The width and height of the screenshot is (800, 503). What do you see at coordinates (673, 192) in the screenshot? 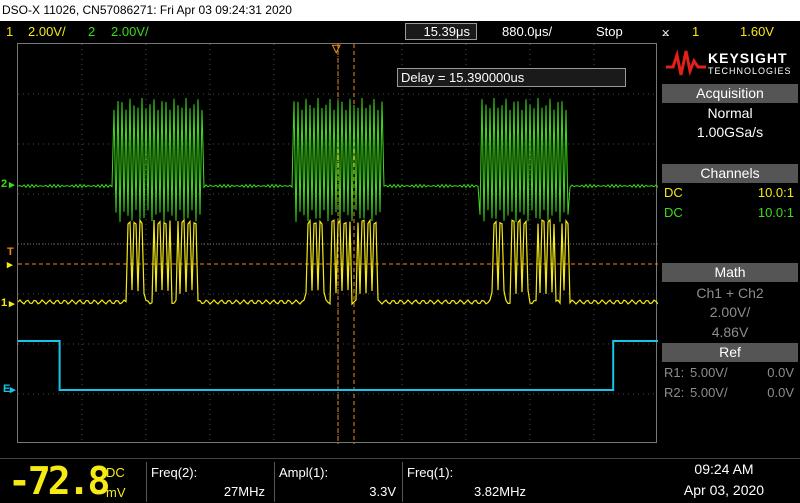
I see `ch1-coupling: DC` at bounding box center [673, 192].